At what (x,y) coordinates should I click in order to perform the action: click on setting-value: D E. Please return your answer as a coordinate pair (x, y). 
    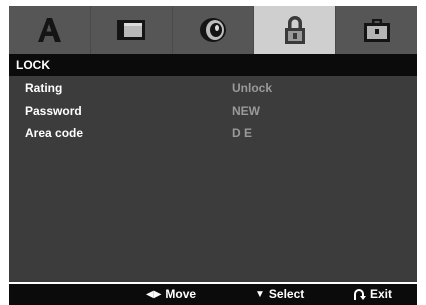
    Looking at the image, I should click on (242, 133).